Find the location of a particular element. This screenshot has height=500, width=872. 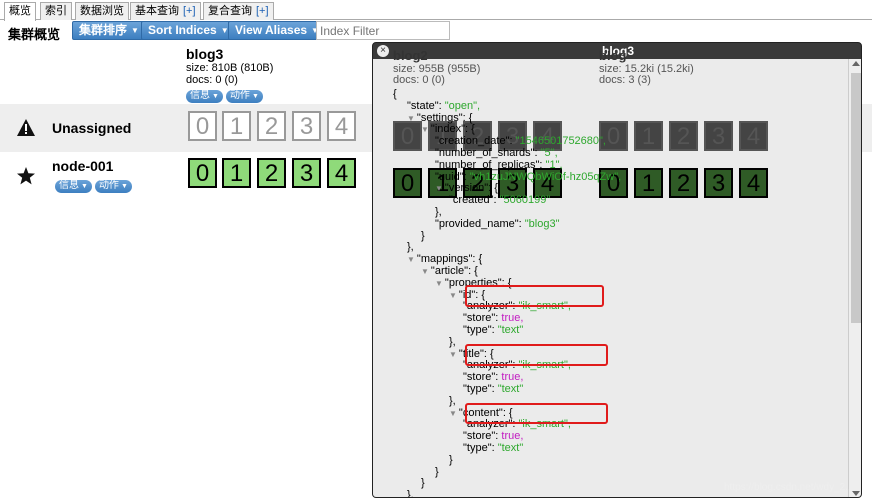

tab-complex-query: 复合查询 [+] is located at coordinates (238, 11).